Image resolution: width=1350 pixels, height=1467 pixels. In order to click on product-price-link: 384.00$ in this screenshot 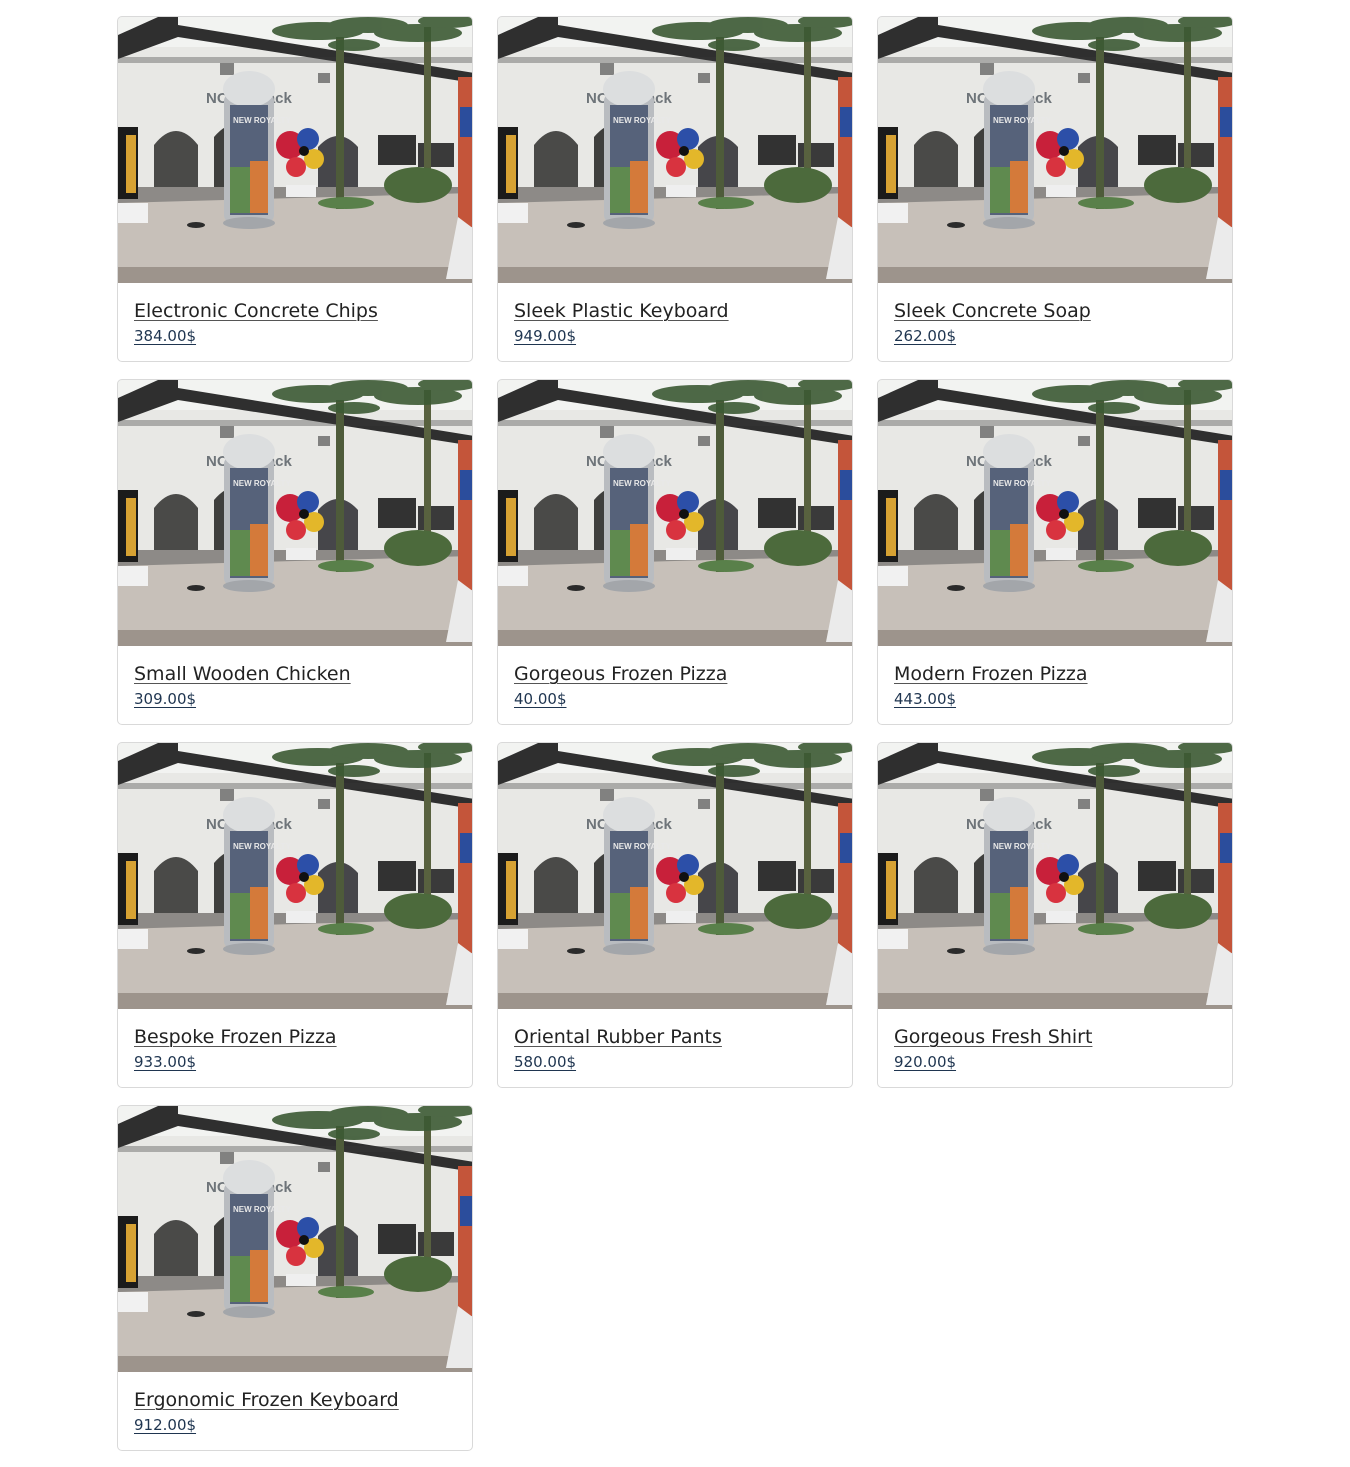, I will do `click(295, 336)`.